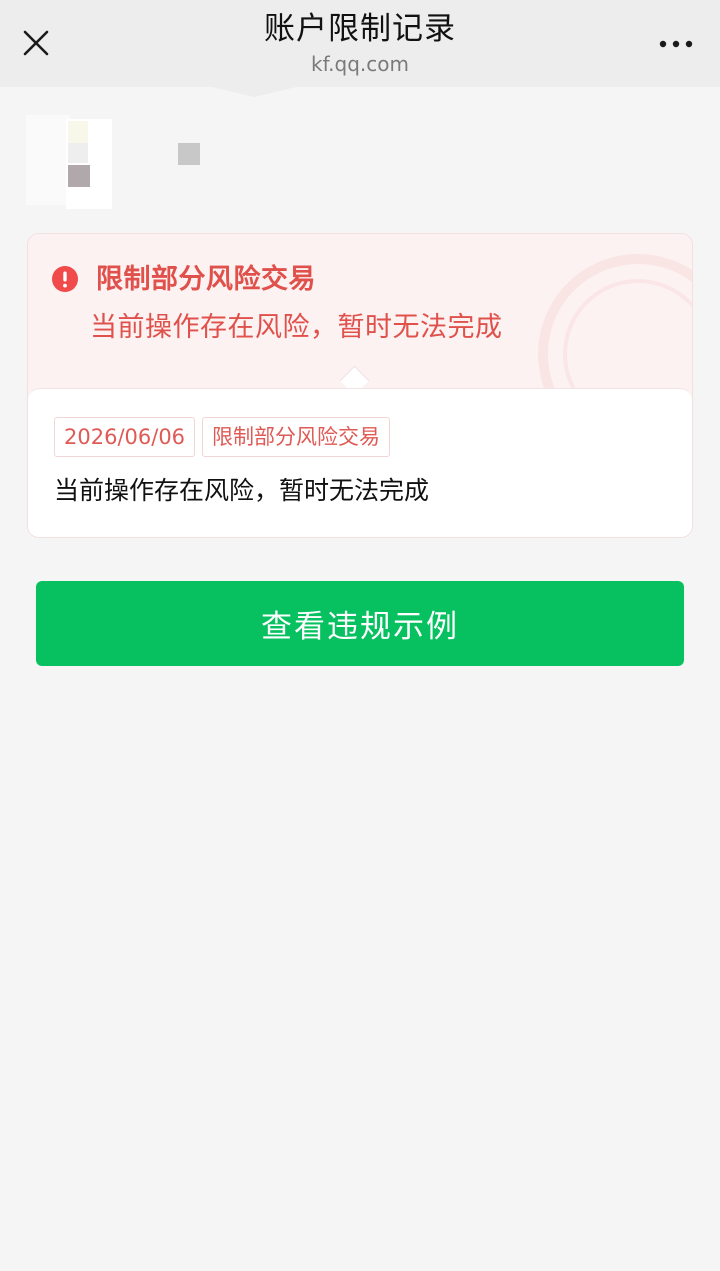  I want to click on record-date-tag: 2026/06/06, so click(125, 437).